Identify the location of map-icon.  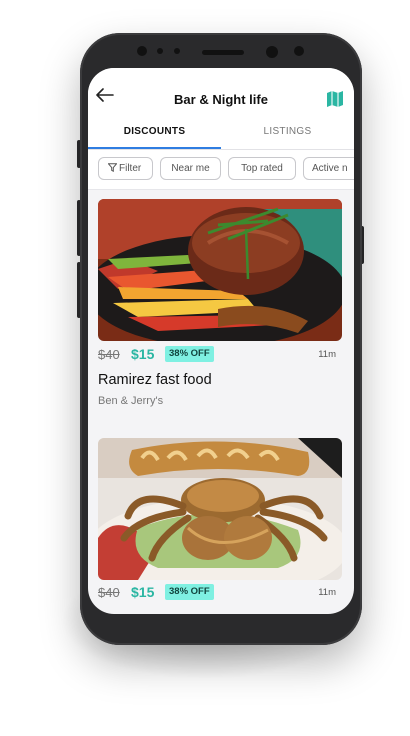
(335, 99).